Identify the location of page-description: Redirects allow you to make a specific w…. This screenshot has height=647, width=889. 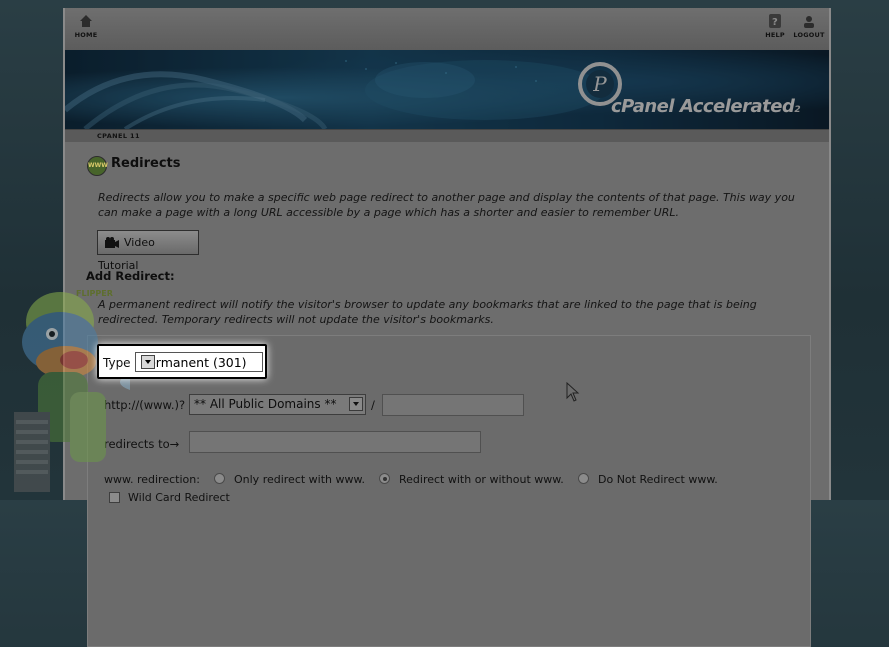
(446, 205).